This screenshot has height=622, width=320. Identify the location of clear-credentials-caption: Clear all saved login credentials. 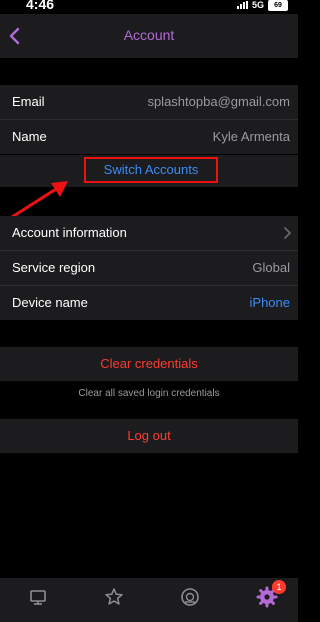
(149, 393).